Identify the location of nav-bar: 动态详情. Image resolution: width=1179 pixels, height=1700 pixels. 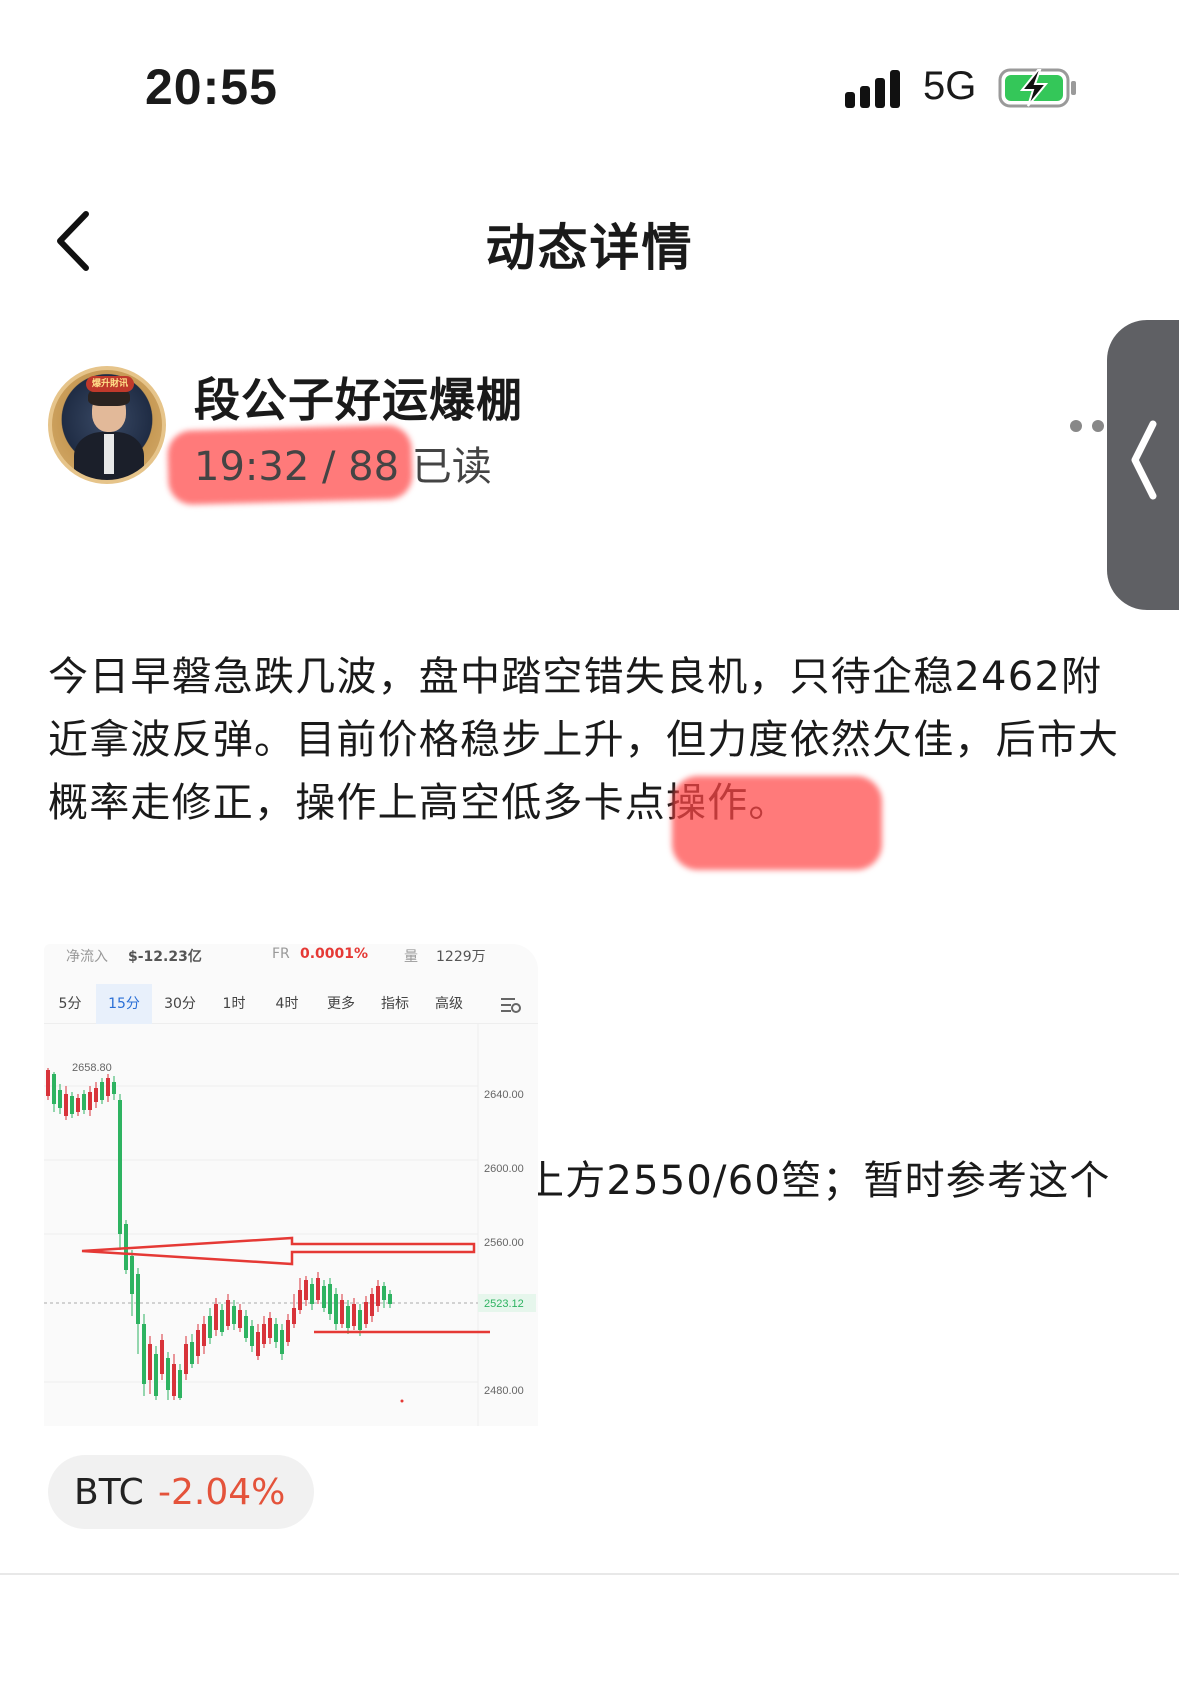
(589, 240).